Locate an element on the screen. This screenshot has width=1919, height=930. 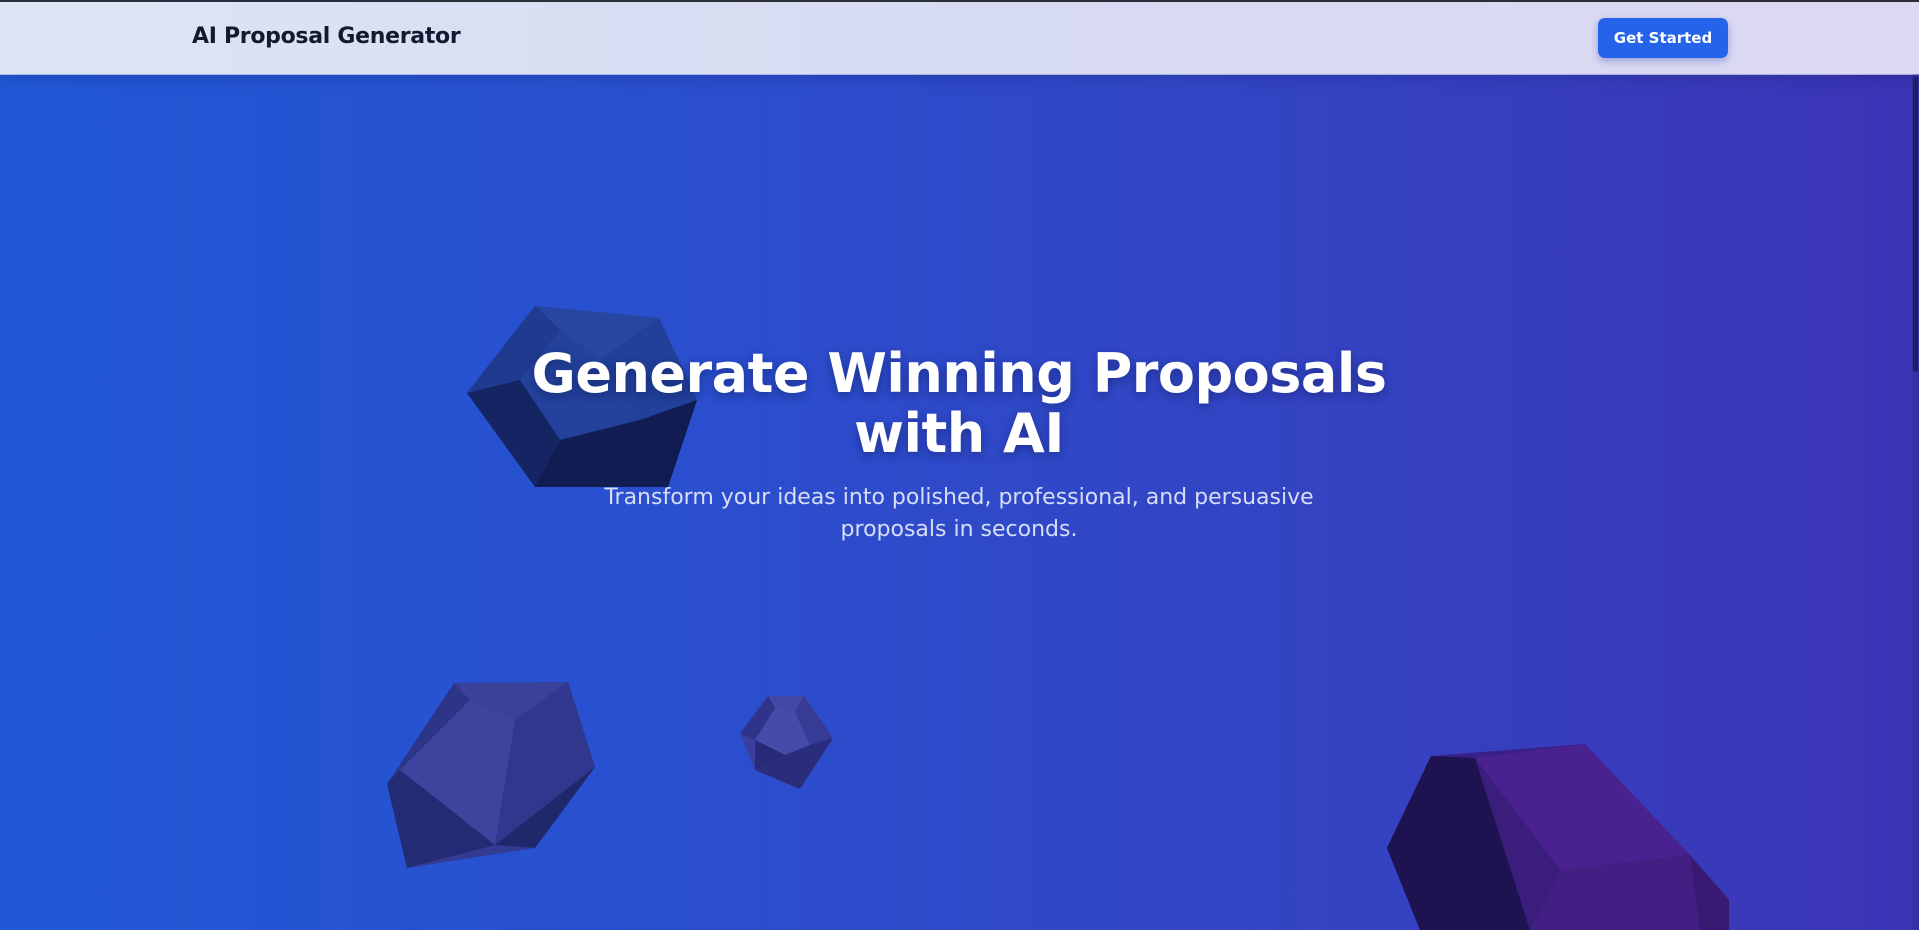
navbar: AI Proposal Generator Get Started is located at coordinates (959, 38).